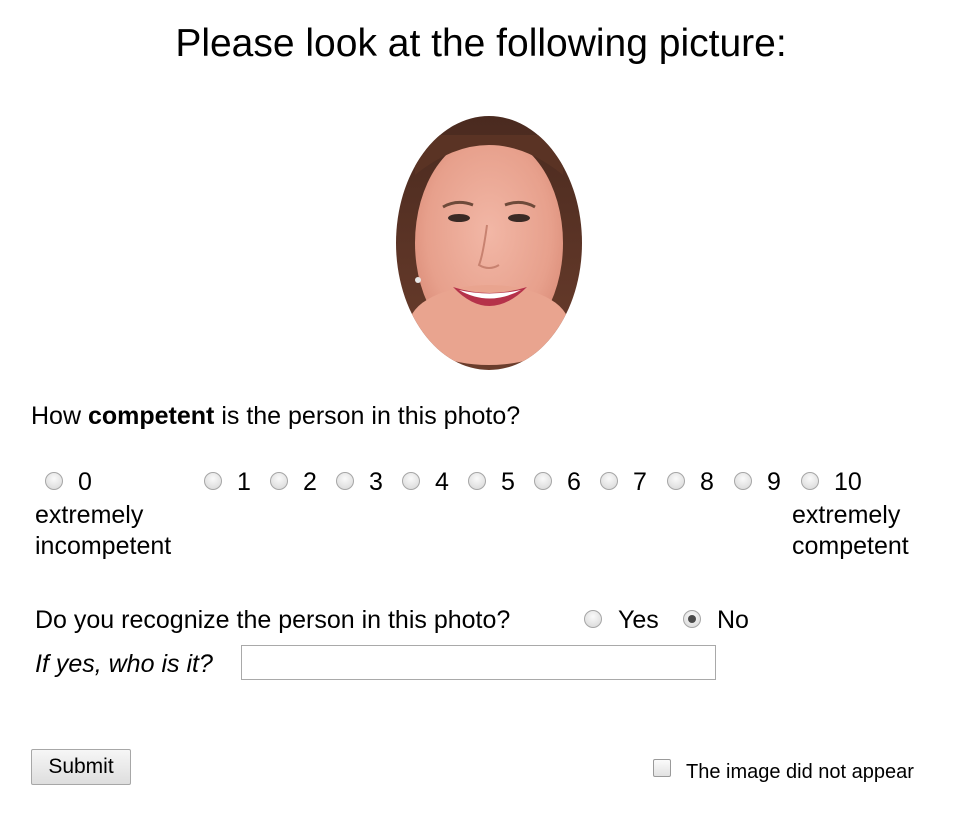 The height and width of the screenshot is (819, 979). What do you see at coordinates (367, 416) in the screenshot?
I see `competence-question-suffix: is the person in this photo?` at bounding box center [367, 416].